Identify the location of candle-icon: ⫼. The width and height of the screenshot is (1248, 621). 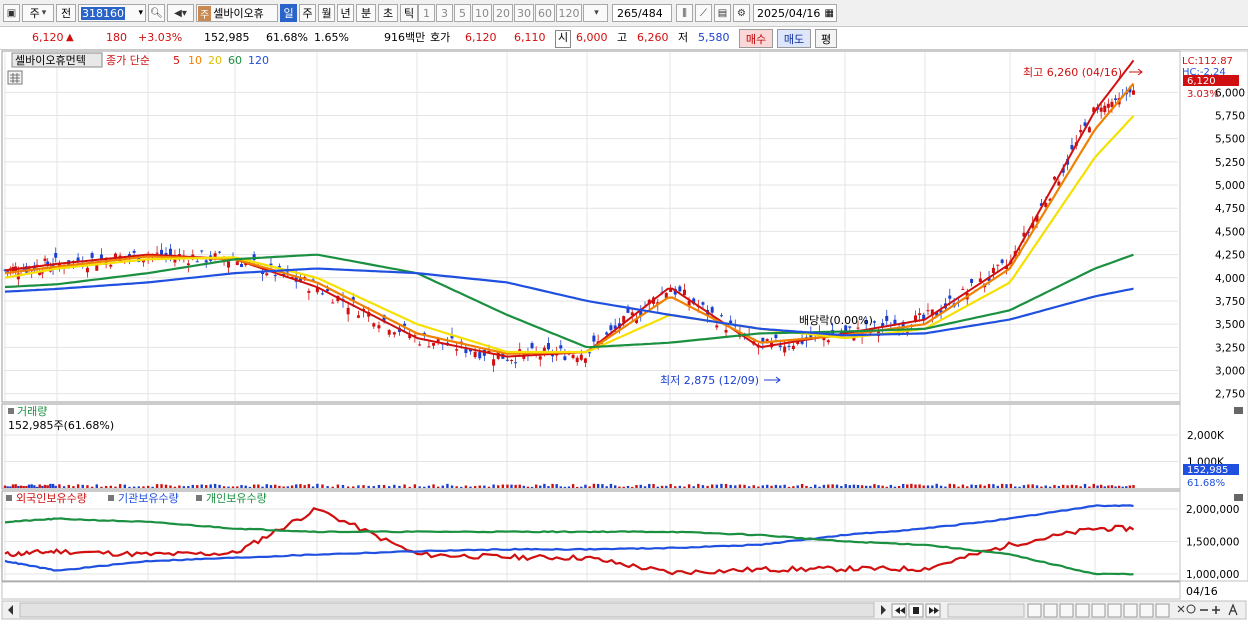
(684, 13).